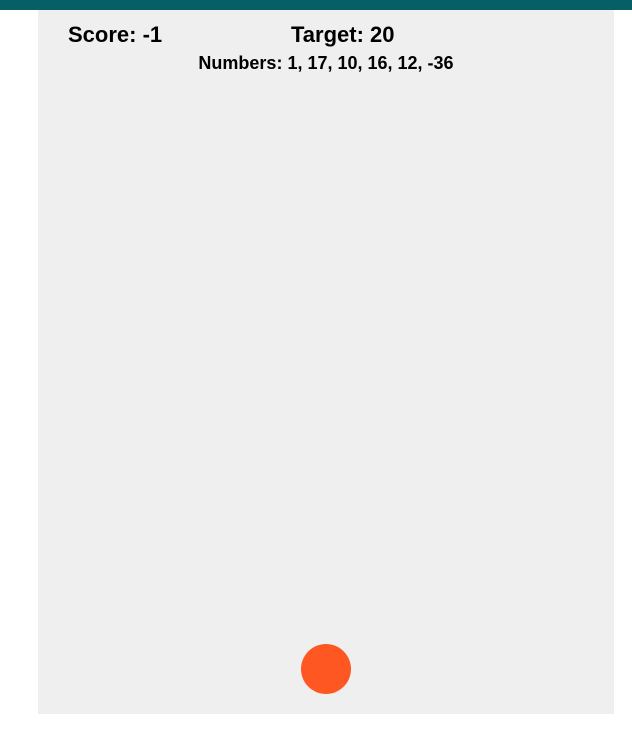 The image size is (632, 740). Describe the element at coordinates (316, 5) in the screenshot. I see `top-bar` at that location.